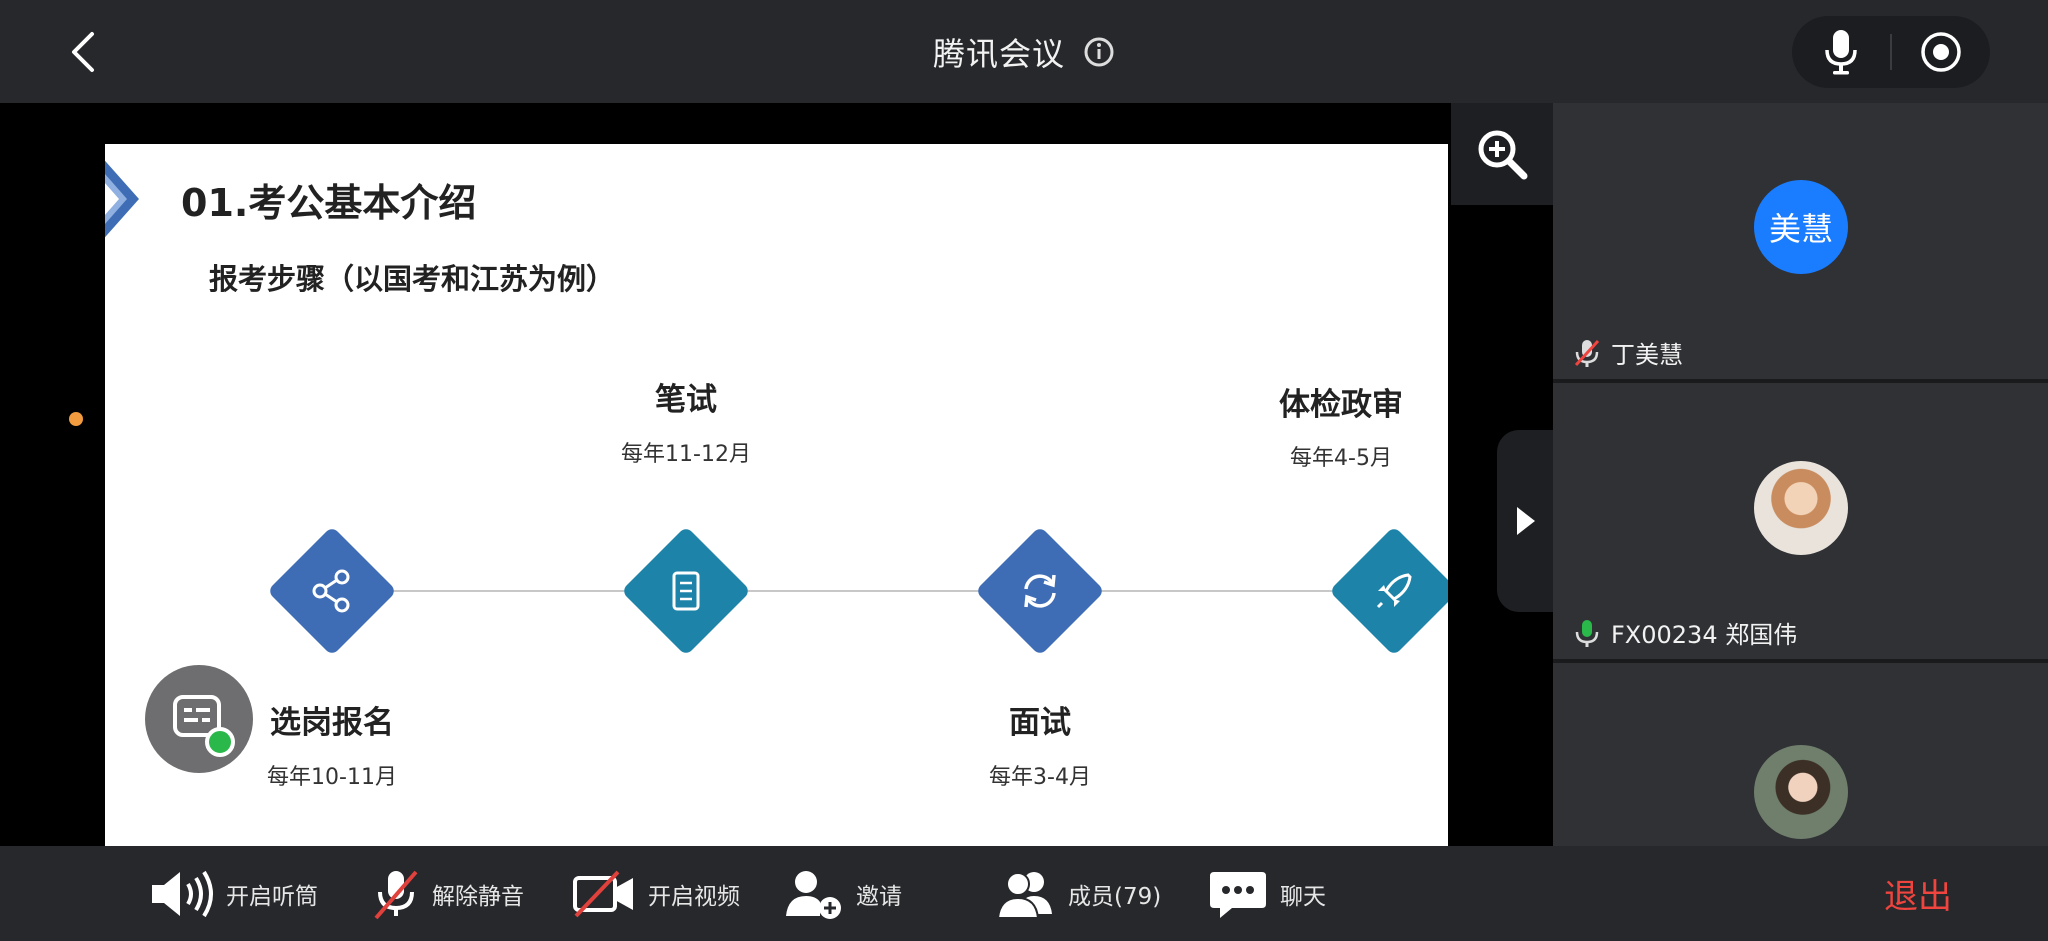 This screenshot has width=2048, height=941. I want to click on top-bar: 腾讯会议, so click(1024, 51).